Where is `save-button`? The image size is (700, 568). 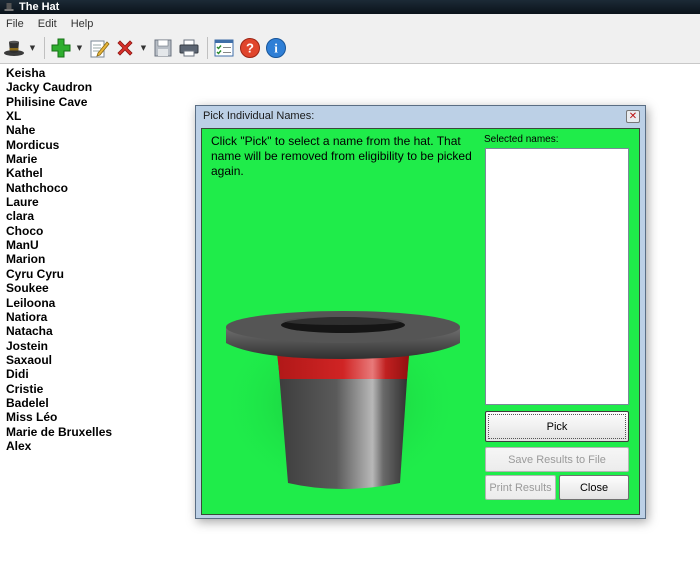
save-button is located at coordinates (163, 48).